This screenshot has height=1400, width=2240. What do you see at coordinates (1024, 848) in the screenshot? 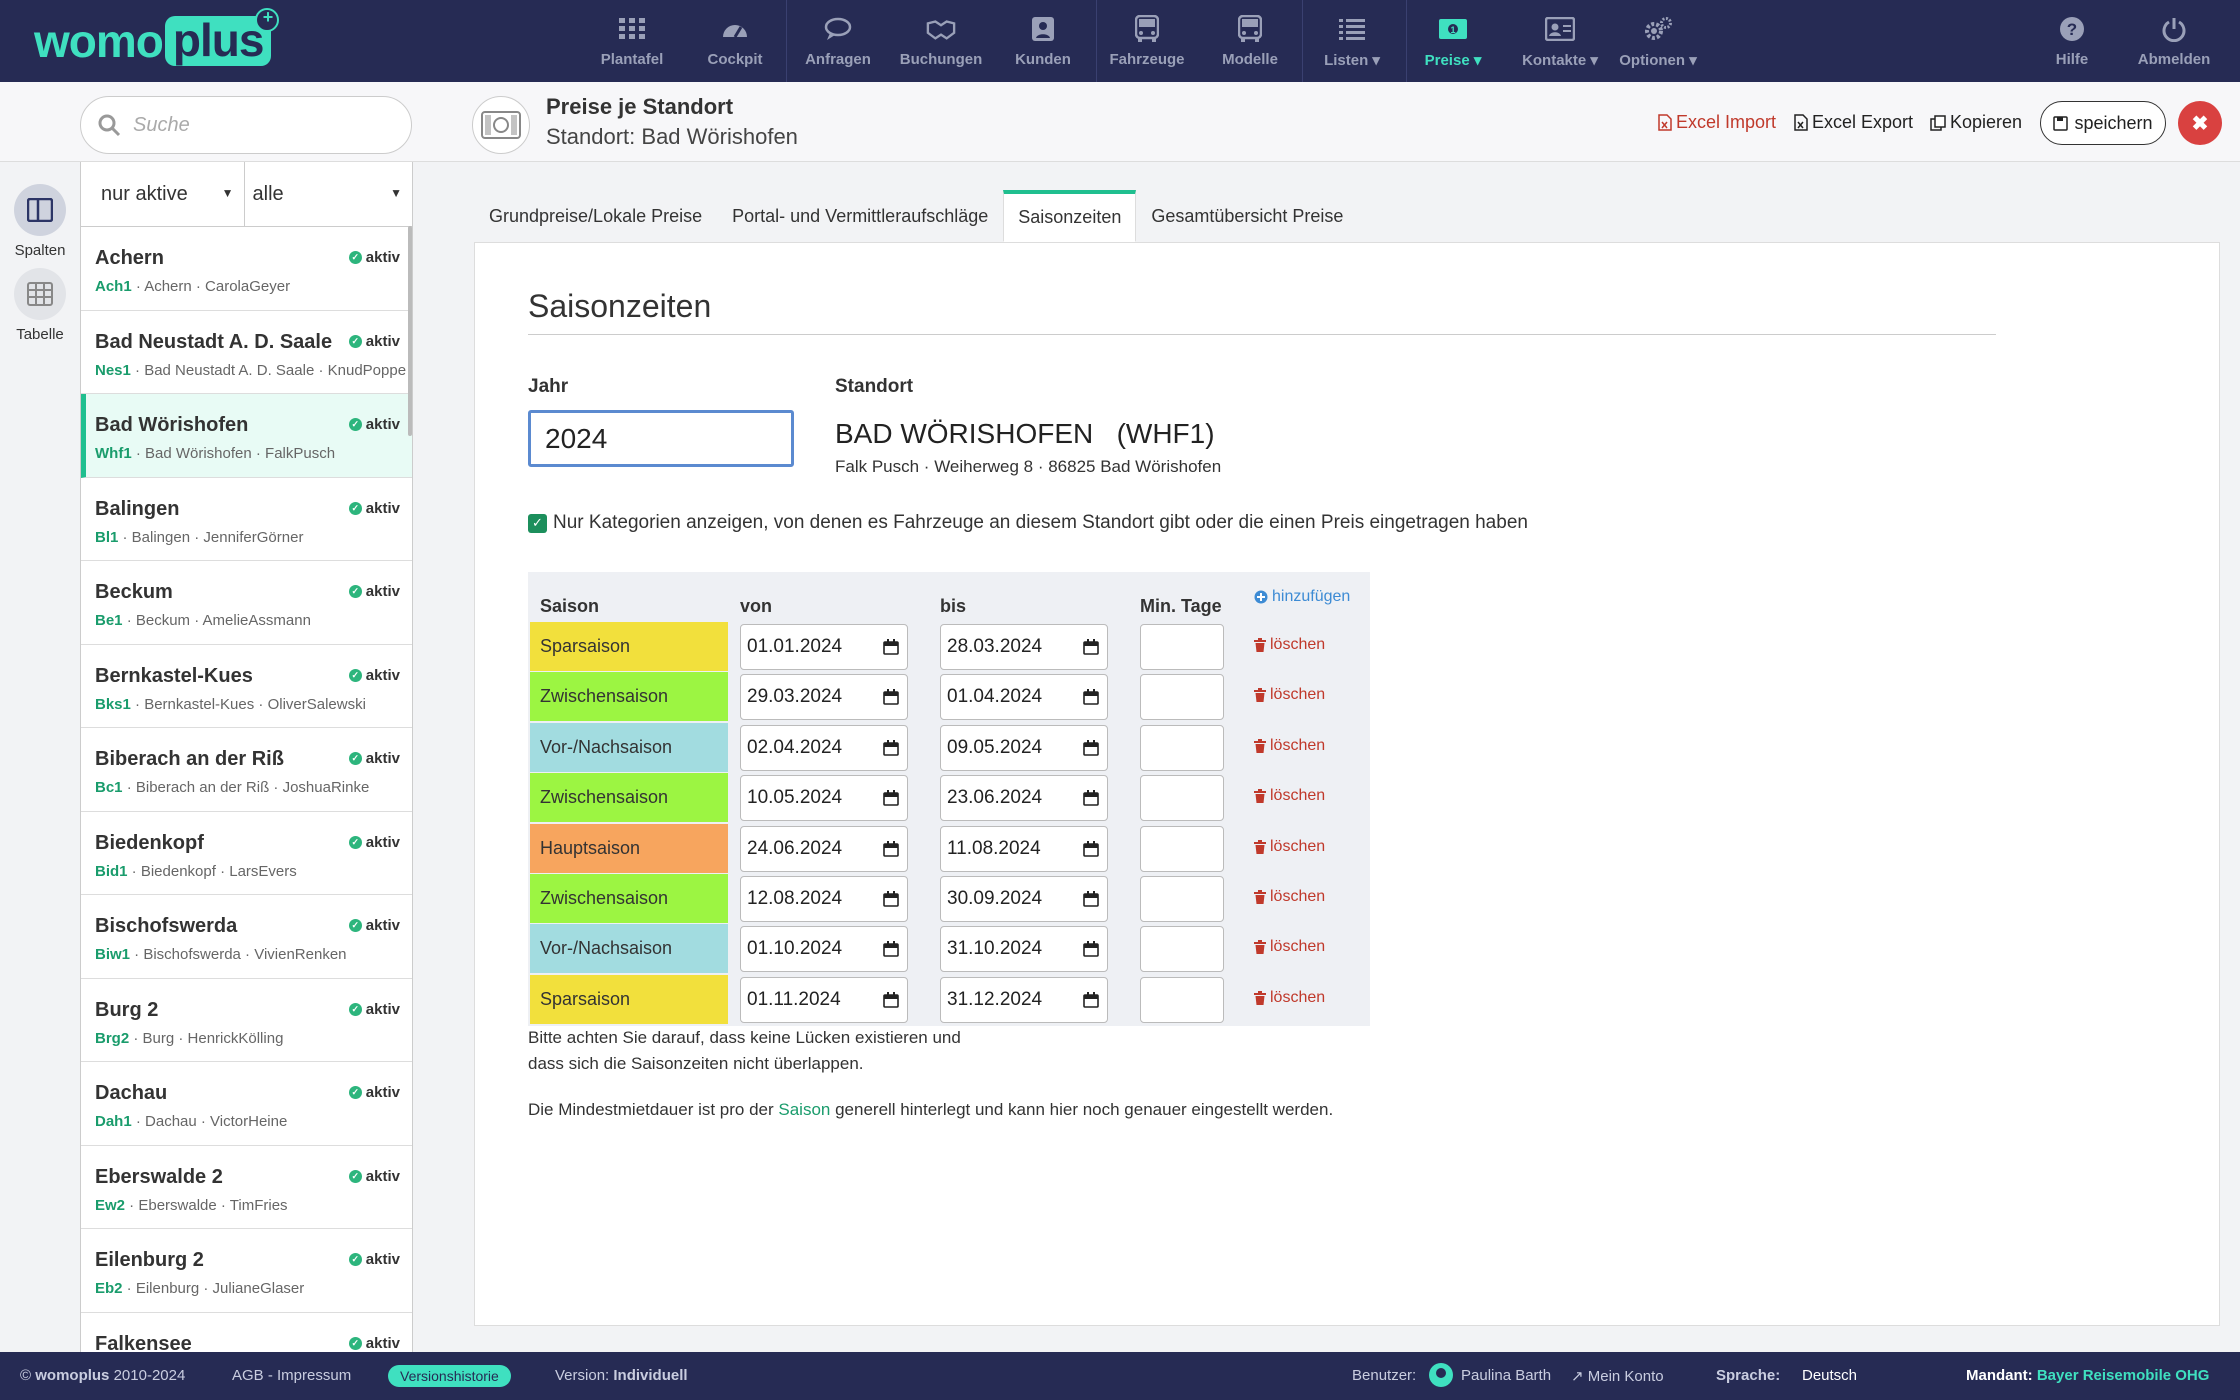
I see `bis-date-input: 11.08.2024` at bounding box center [1024, 848].